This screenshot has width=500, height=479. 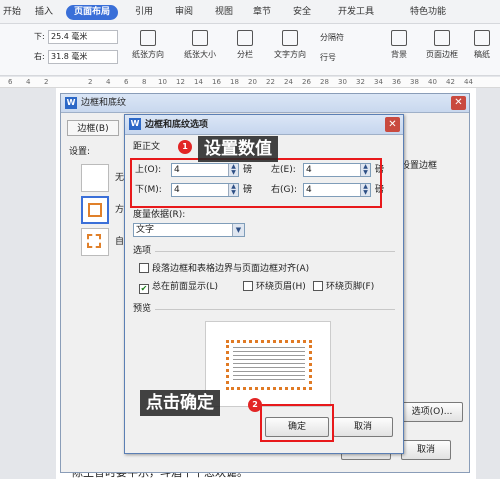 What do you see at coordinates (482, 54) in the screenshot?
I see `manuscript-label: 稿纸` at bounding box center [482, 54].